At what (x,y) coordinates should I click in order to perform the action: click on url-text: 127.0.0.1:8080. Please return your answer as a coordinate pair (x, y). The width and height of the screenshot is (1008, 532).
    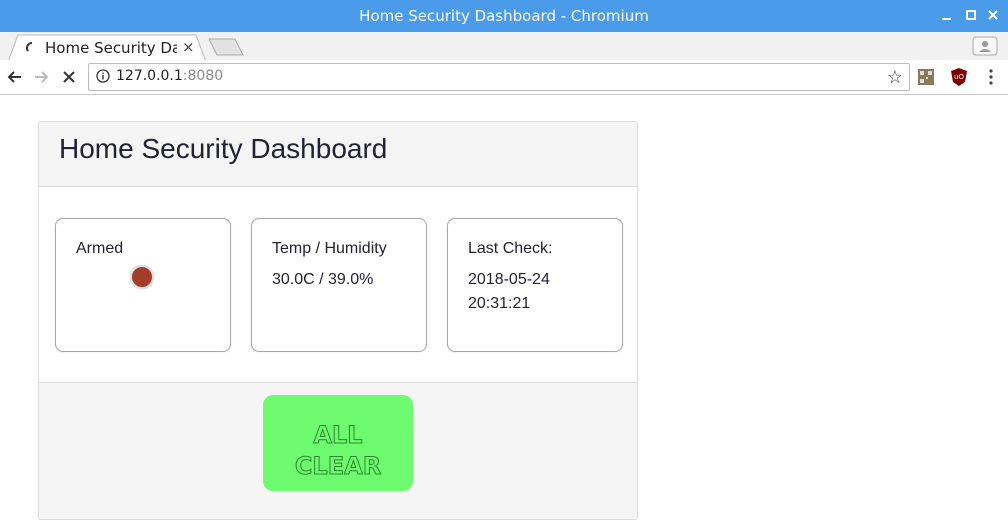
    Looking at the image, I should click on (169, 76).